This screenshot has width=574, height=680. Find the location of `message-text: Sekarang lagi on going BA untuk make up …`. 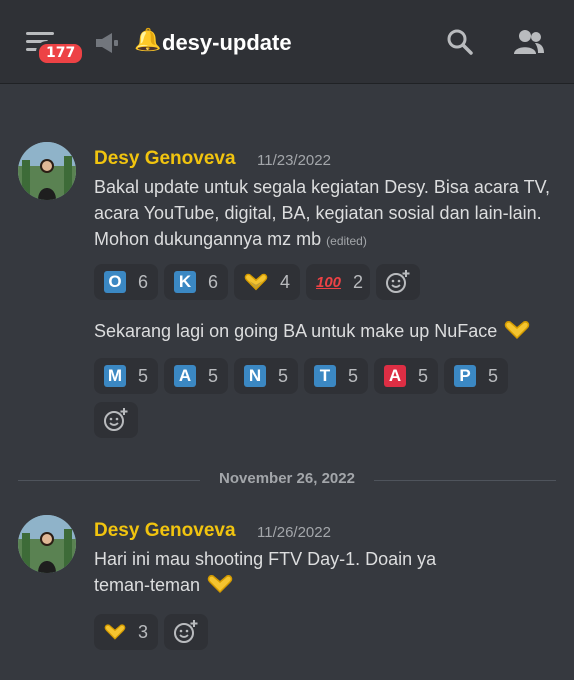

message-text: Sekarang lagi on going BA untuk make up … is located at coordinates (324, 331).